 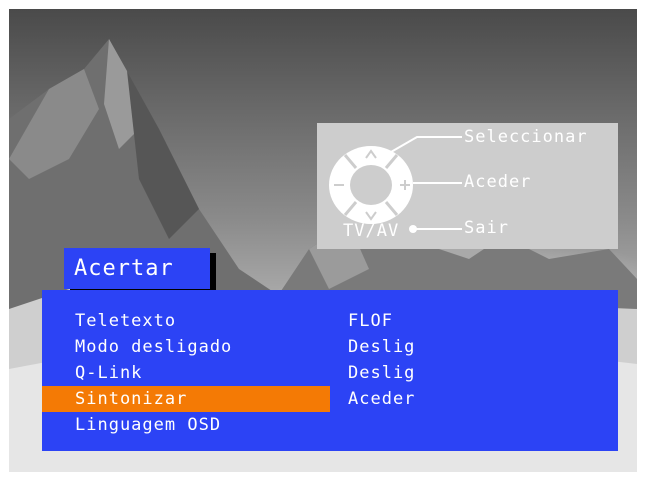 I want to click on menu-item-modo-desligado: Modo desligado Deslig, so click(x=330, y=347).